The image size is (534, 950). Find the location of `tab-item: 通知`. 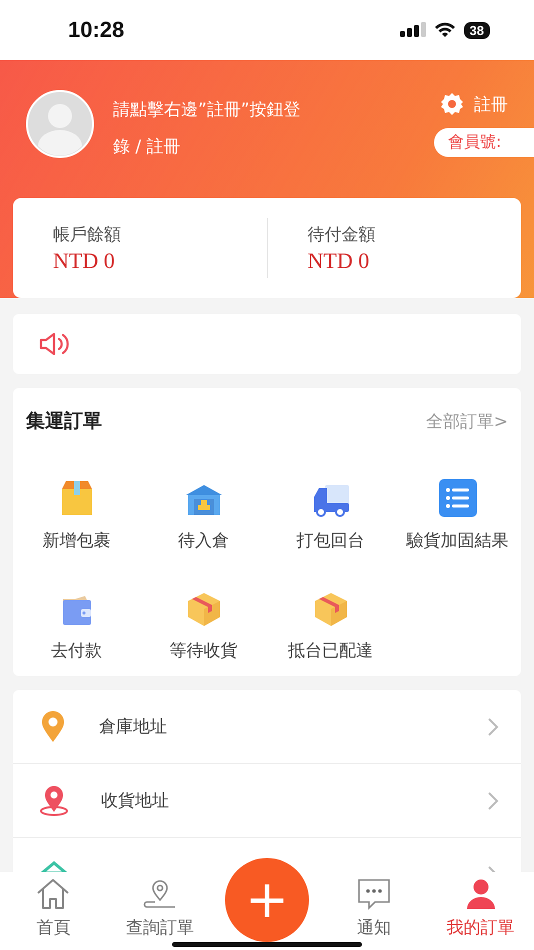

tab-item: 通知 is located at coordinates (374, 905).